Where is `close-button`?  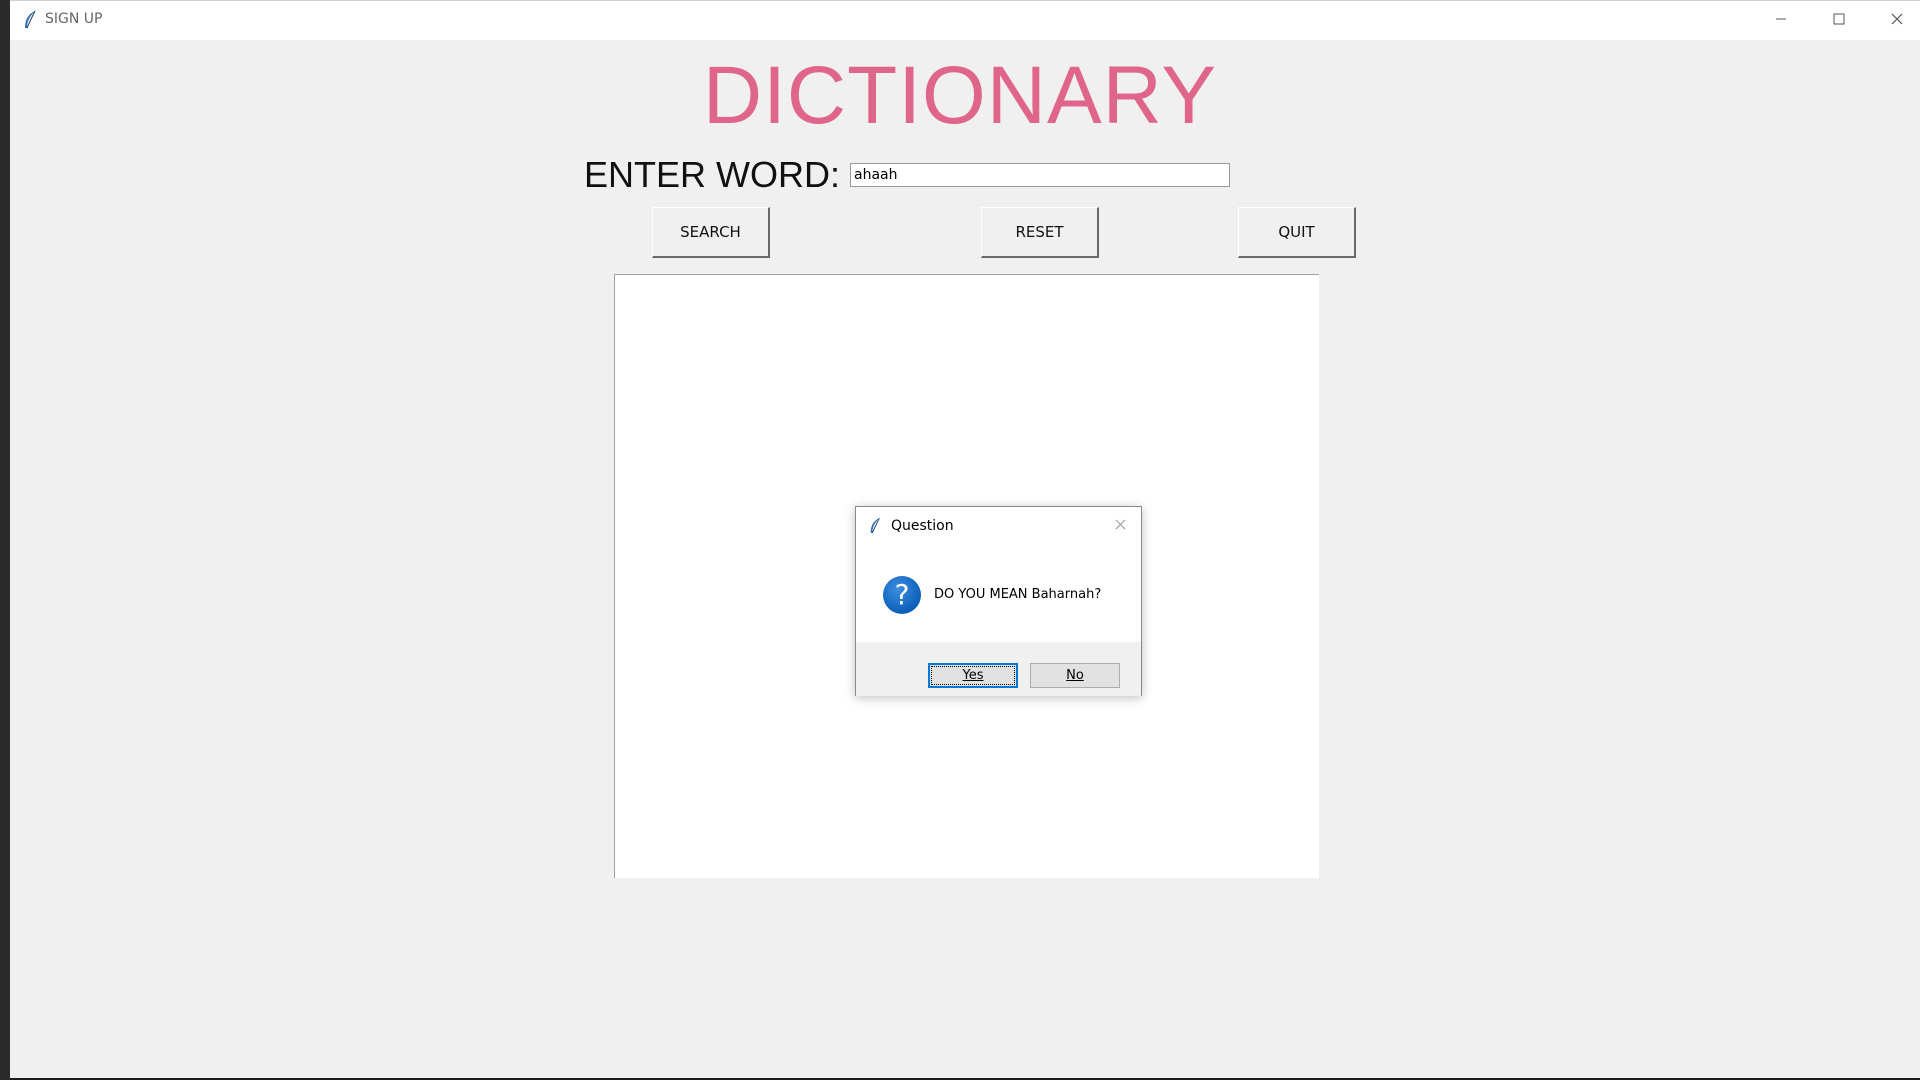 close-button is located at coordinates (1894, 20).